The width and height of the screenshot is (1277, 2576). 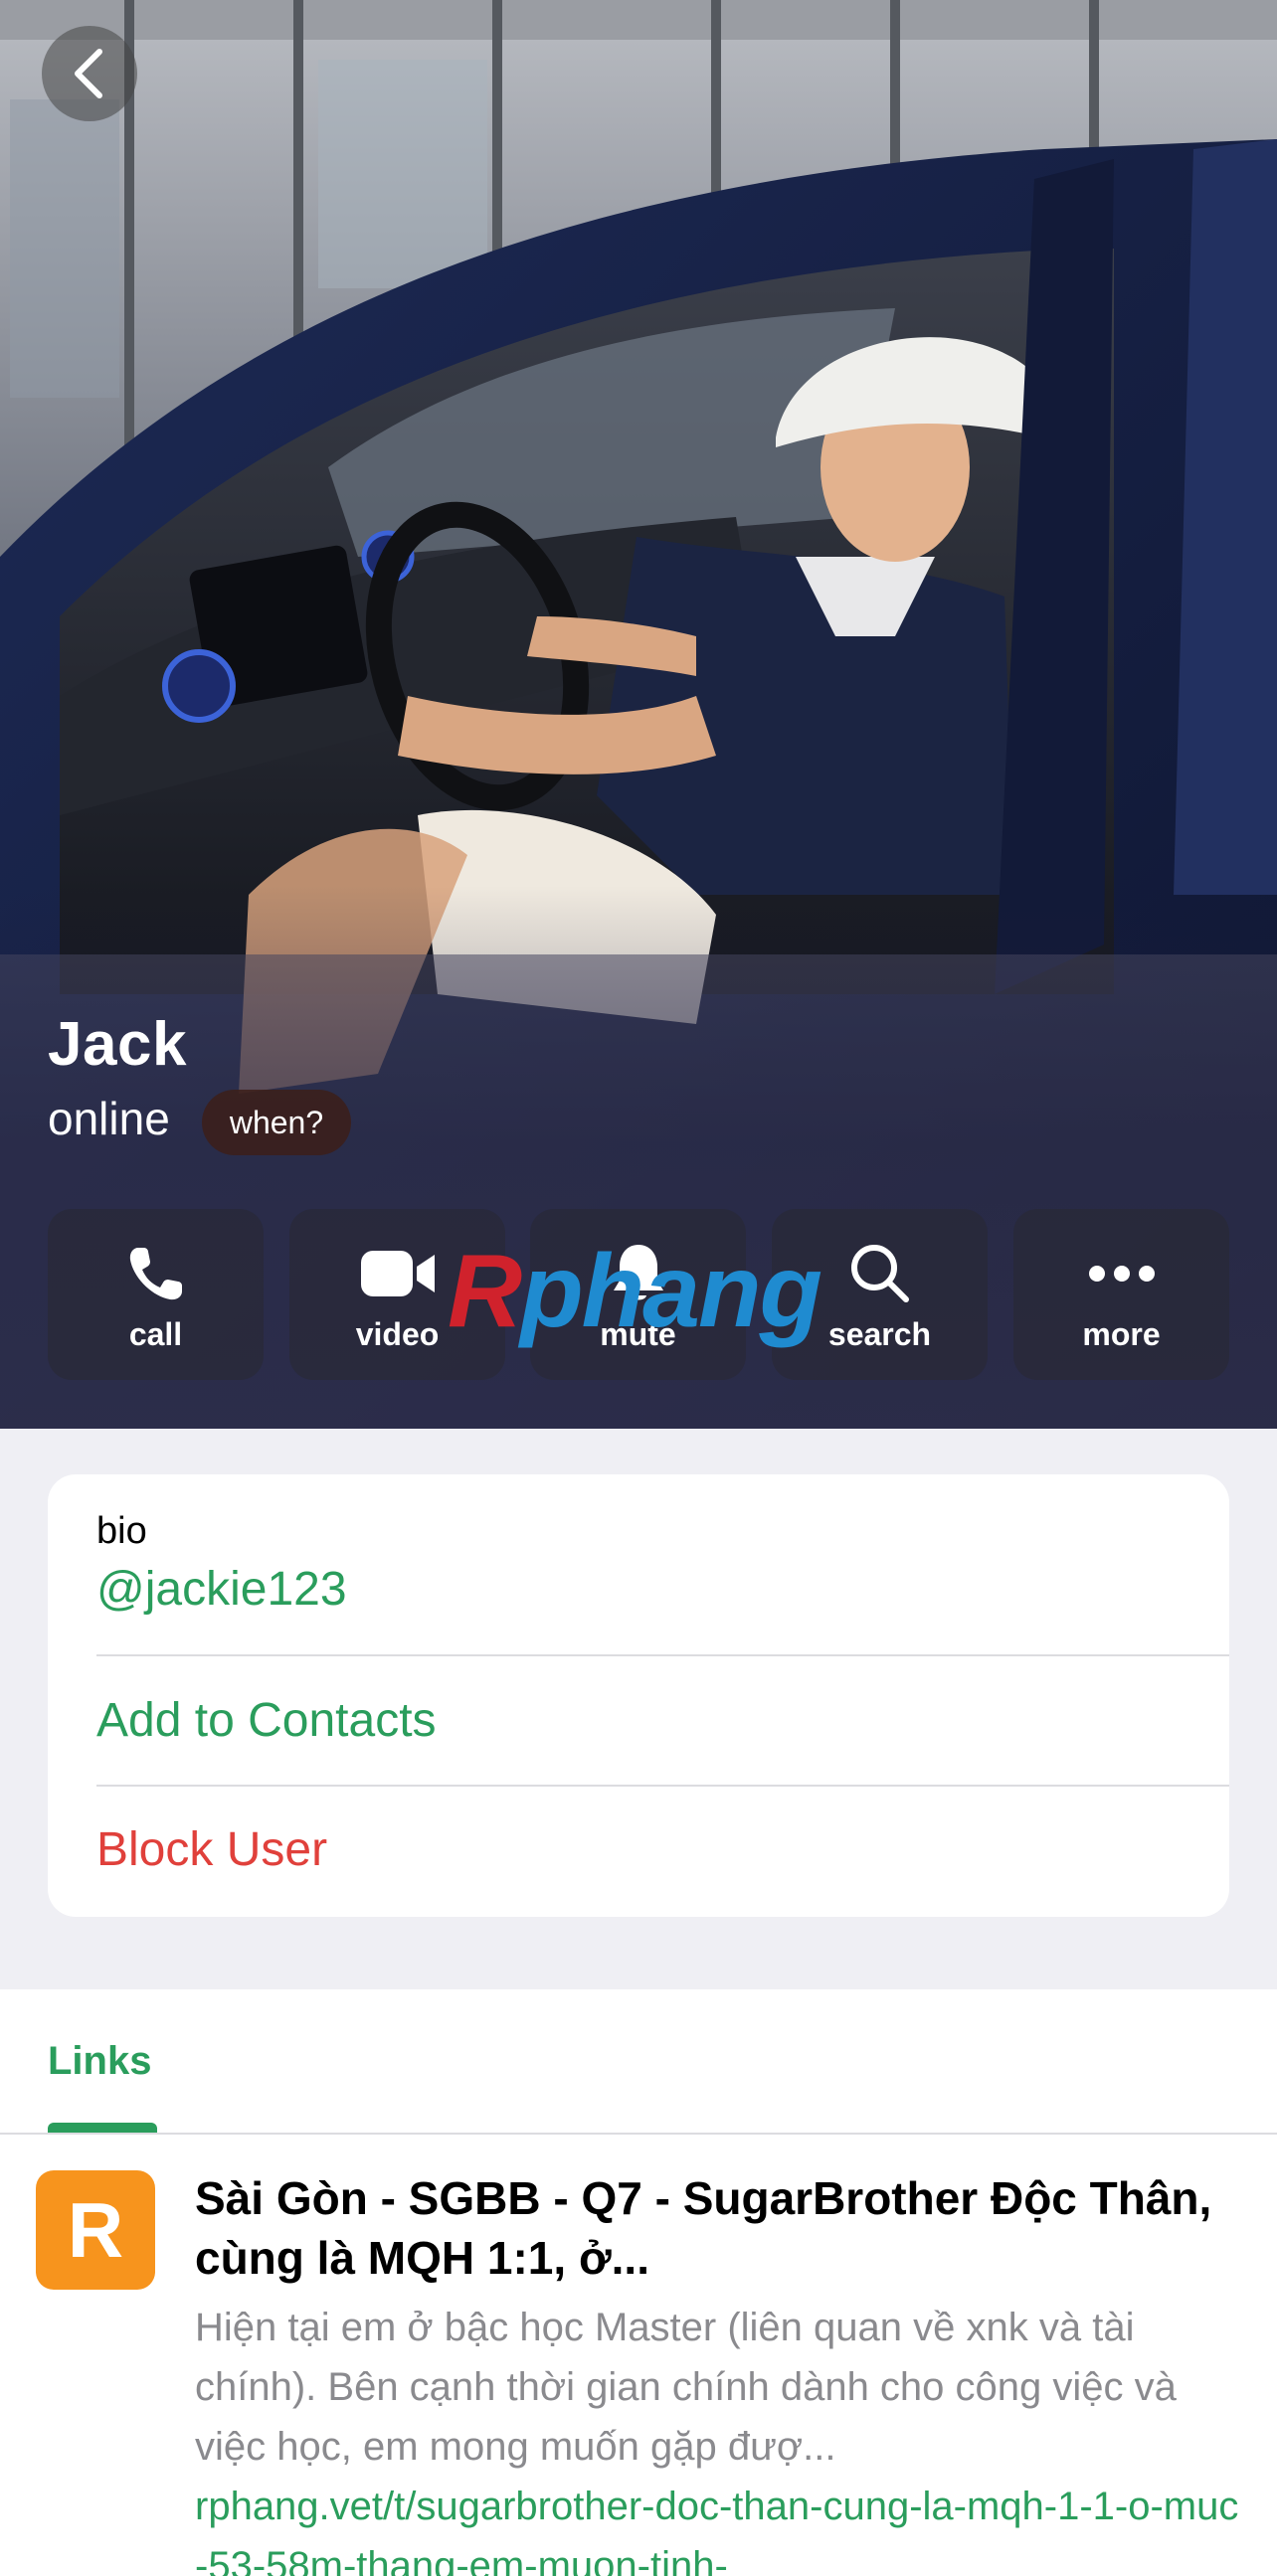 What do you see at coordinates (122, 1531) in the screenshot?
I see `bio-label: bio` at bounding box center [122, 1531].